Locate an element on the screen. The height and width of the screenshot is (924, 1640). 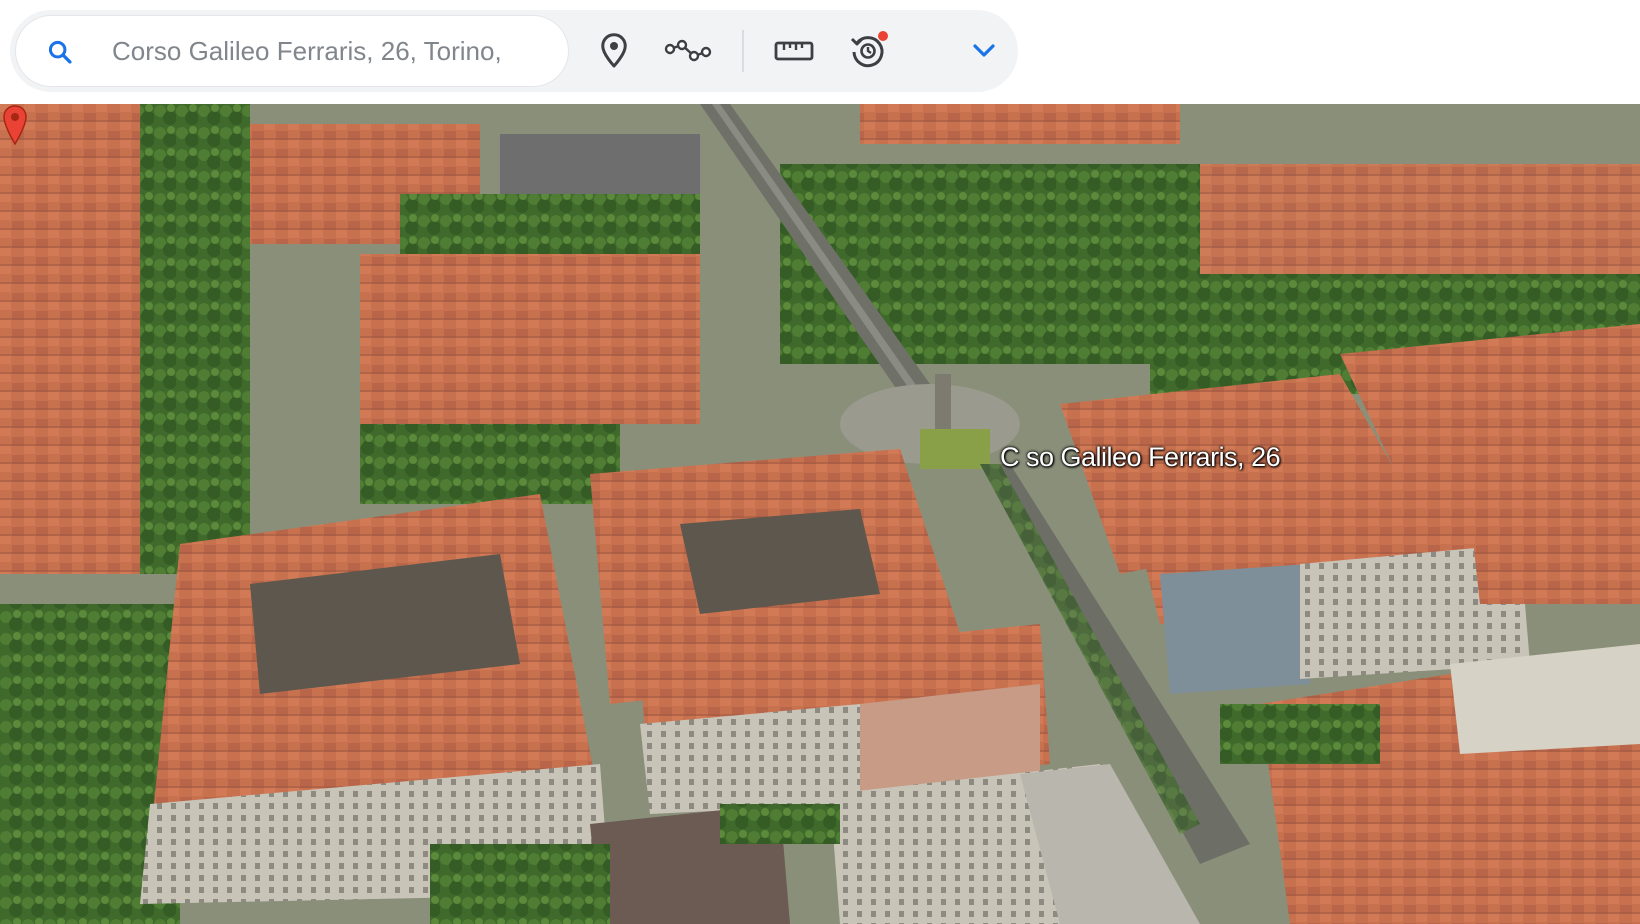
draw-path-button is located at coordinates (688, 51).